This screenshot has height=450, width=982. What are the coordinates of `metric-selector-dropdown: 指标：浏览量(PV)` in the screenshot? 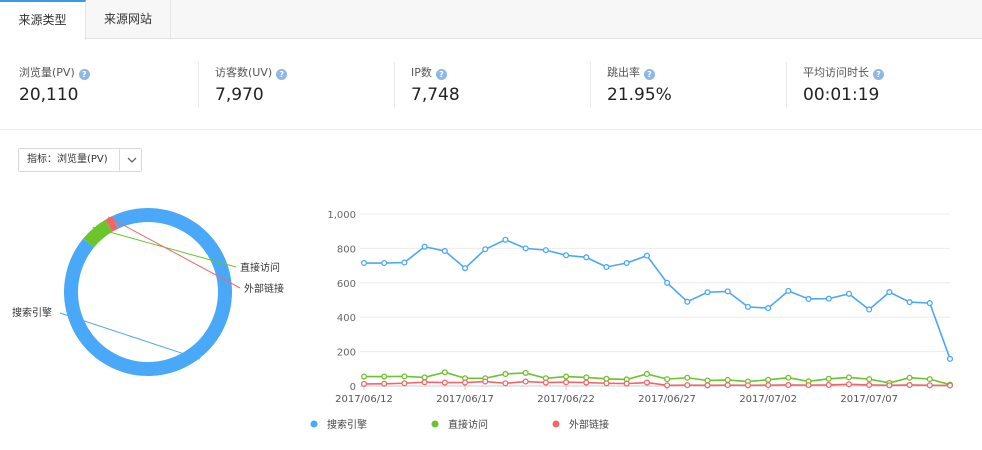 It's located at (80, 160).